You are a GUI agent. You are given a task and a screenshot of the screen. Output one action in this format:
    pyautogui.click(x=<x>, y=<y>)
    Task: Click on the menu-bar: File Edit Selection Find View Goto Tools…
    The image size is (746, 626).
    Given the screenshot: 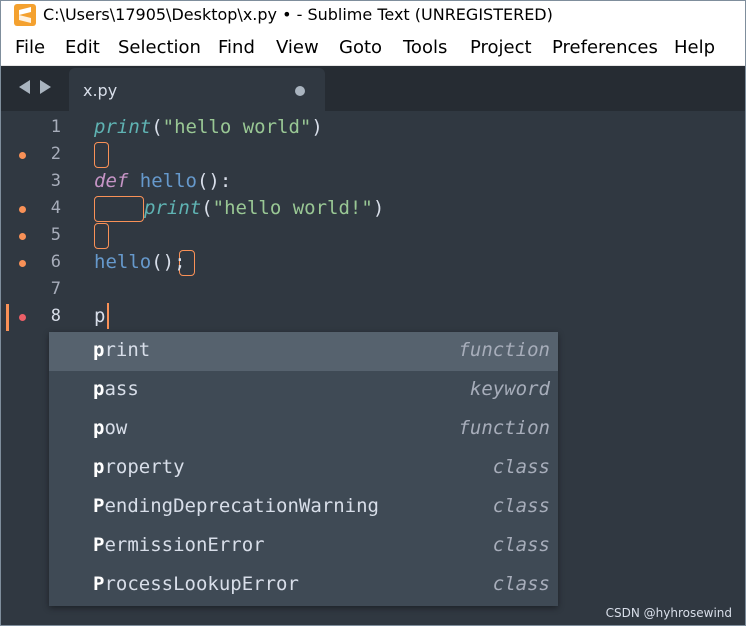 What is the action you would take?
    pyautogui.click(x=373, y=48)
    